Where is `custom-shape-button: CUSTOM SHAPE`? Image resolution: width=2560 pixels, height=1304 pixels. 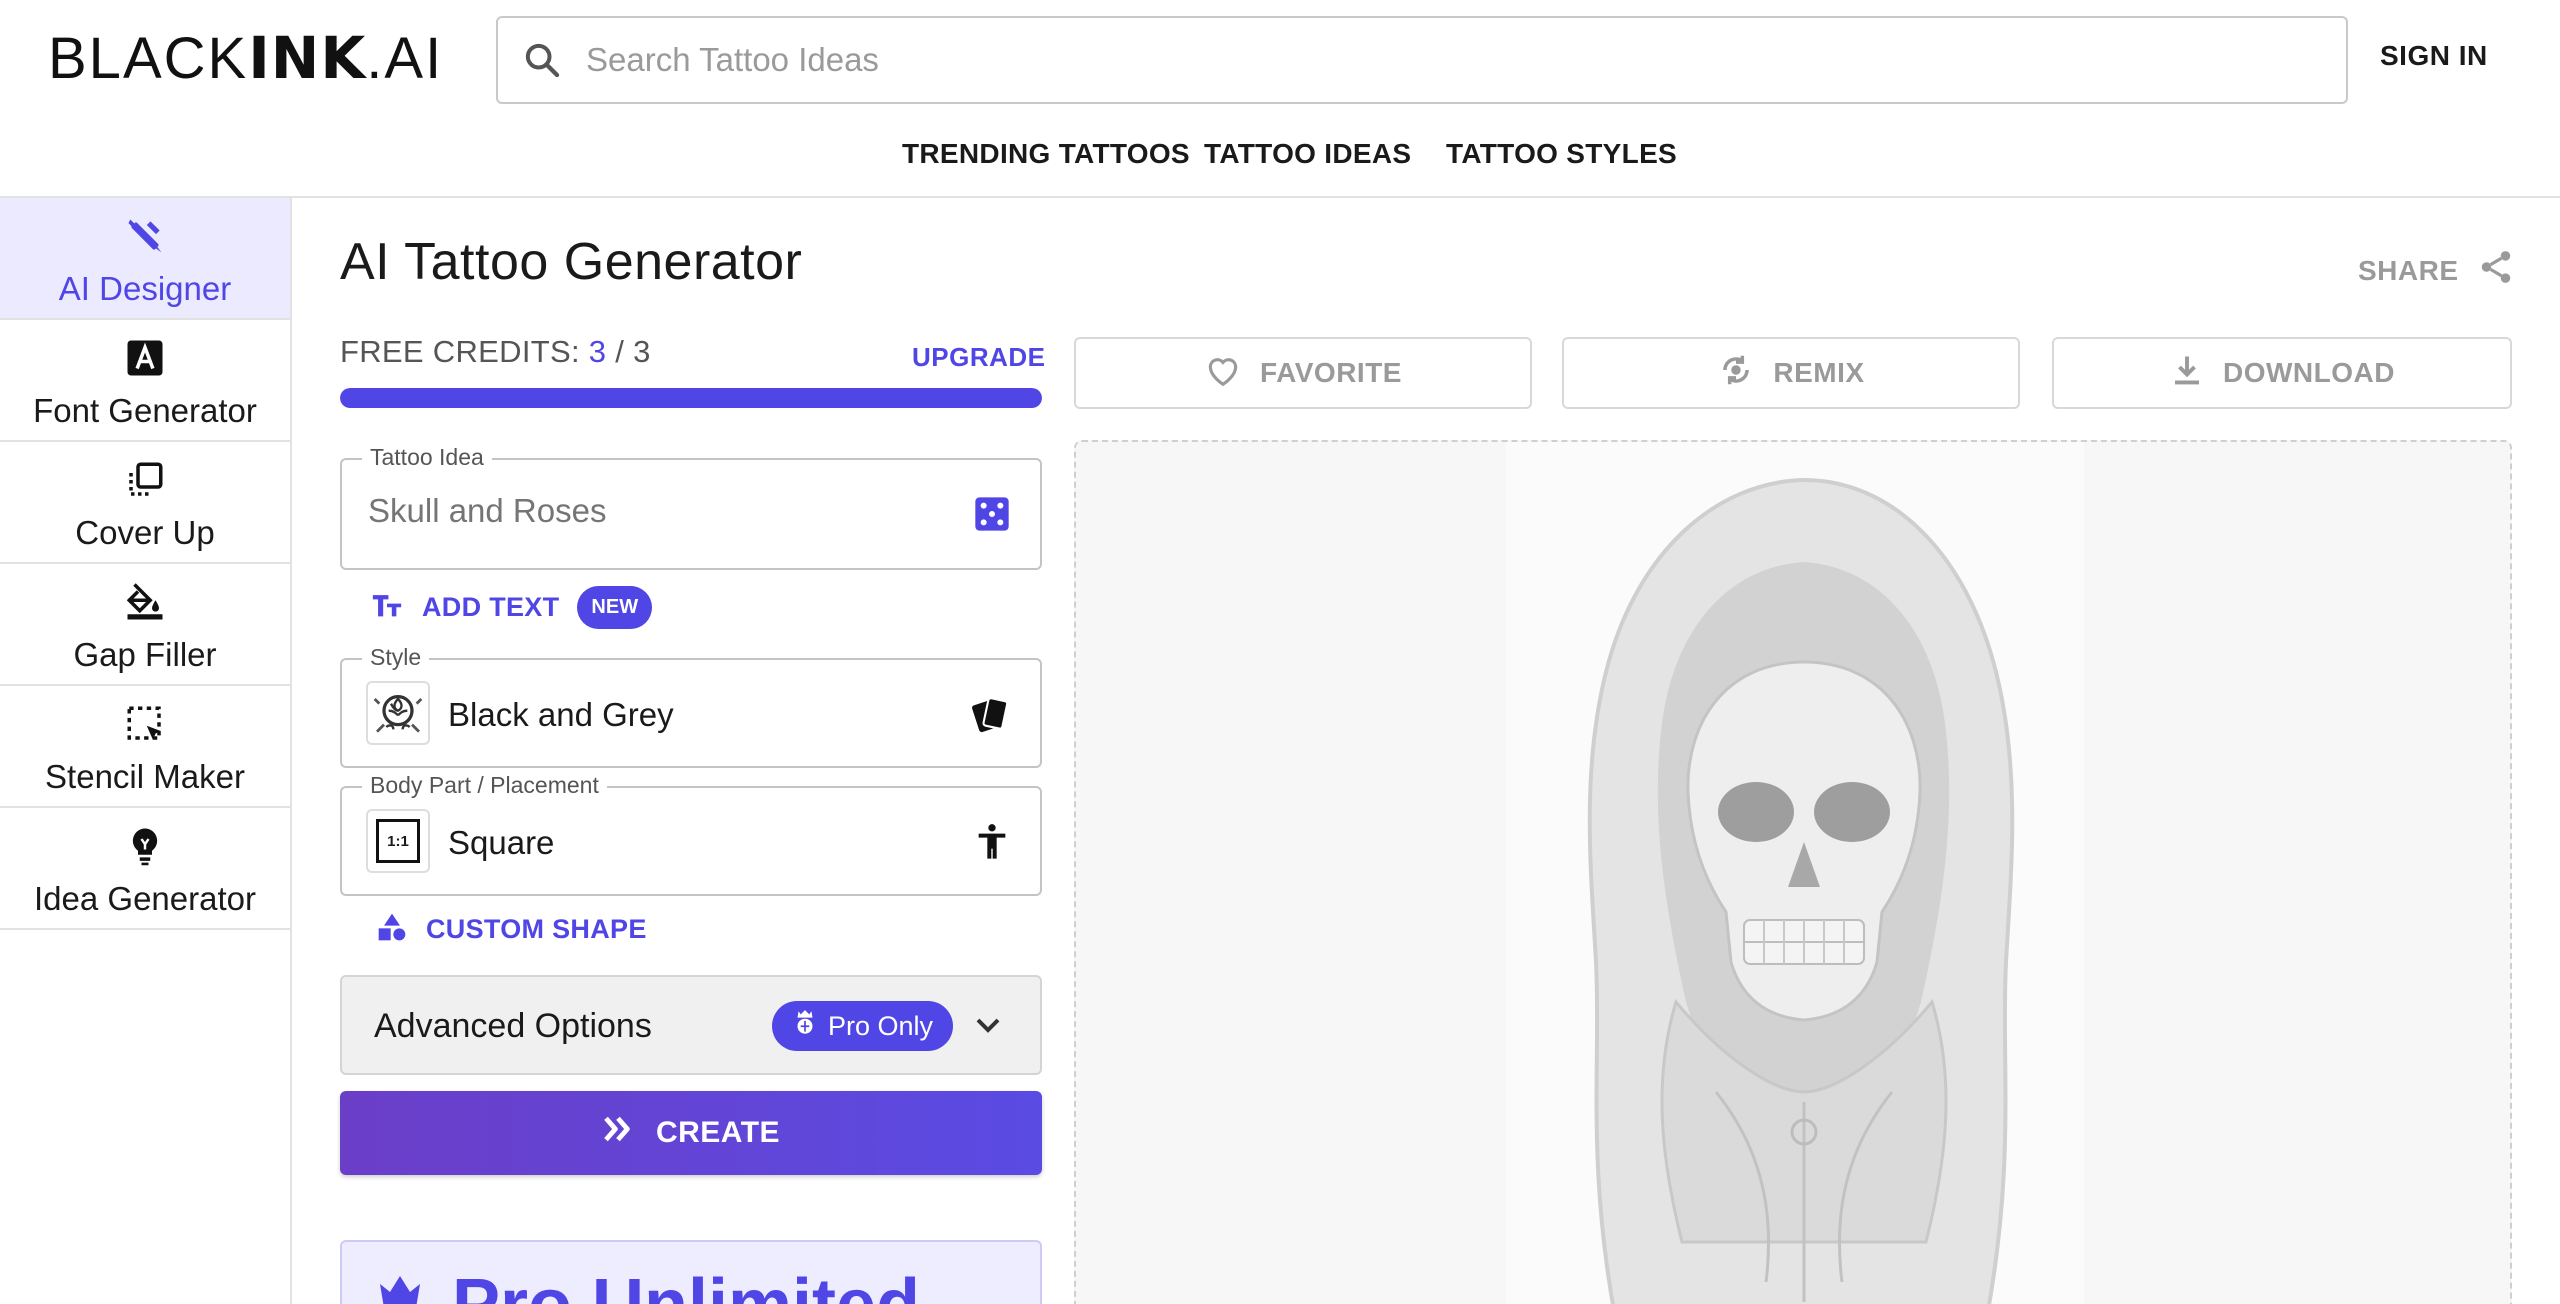
custom-shape-button: CUSTOM SHAPE is located at coordinates (511, 929).